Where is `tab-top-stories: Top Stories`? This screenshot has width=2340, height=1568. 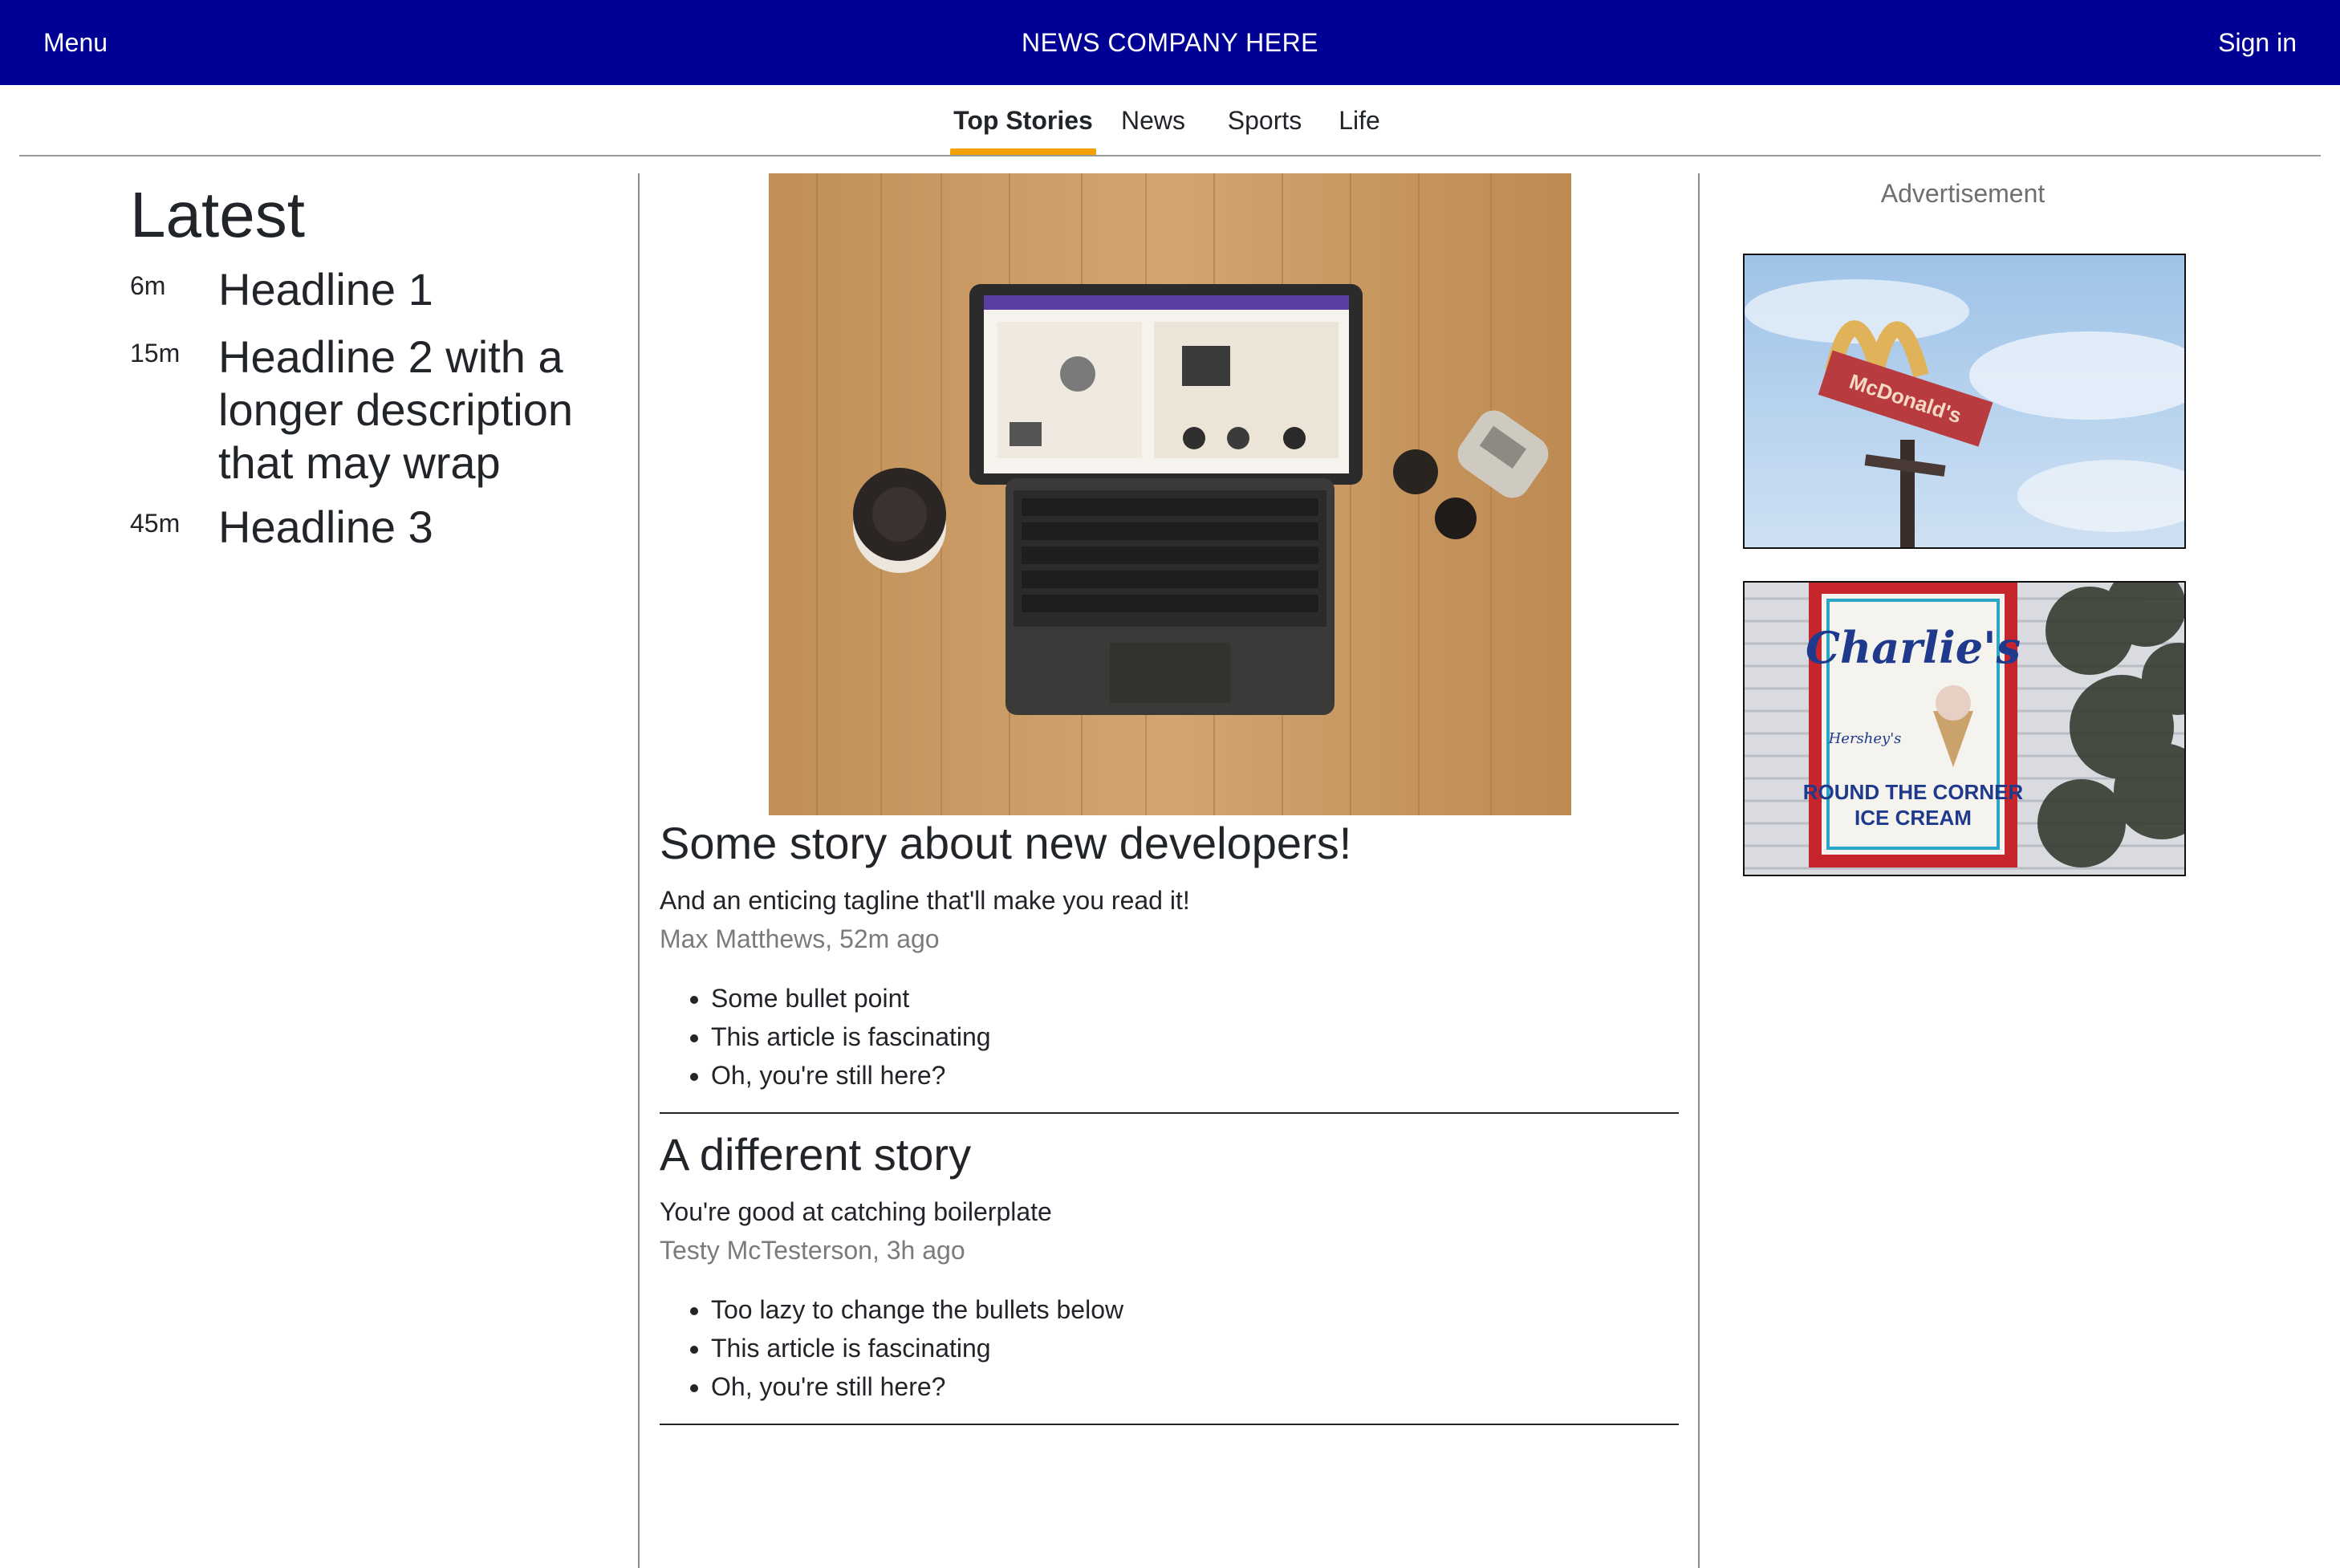 tab-top-stories: Top Stories is located at coordinates (1023, 131).